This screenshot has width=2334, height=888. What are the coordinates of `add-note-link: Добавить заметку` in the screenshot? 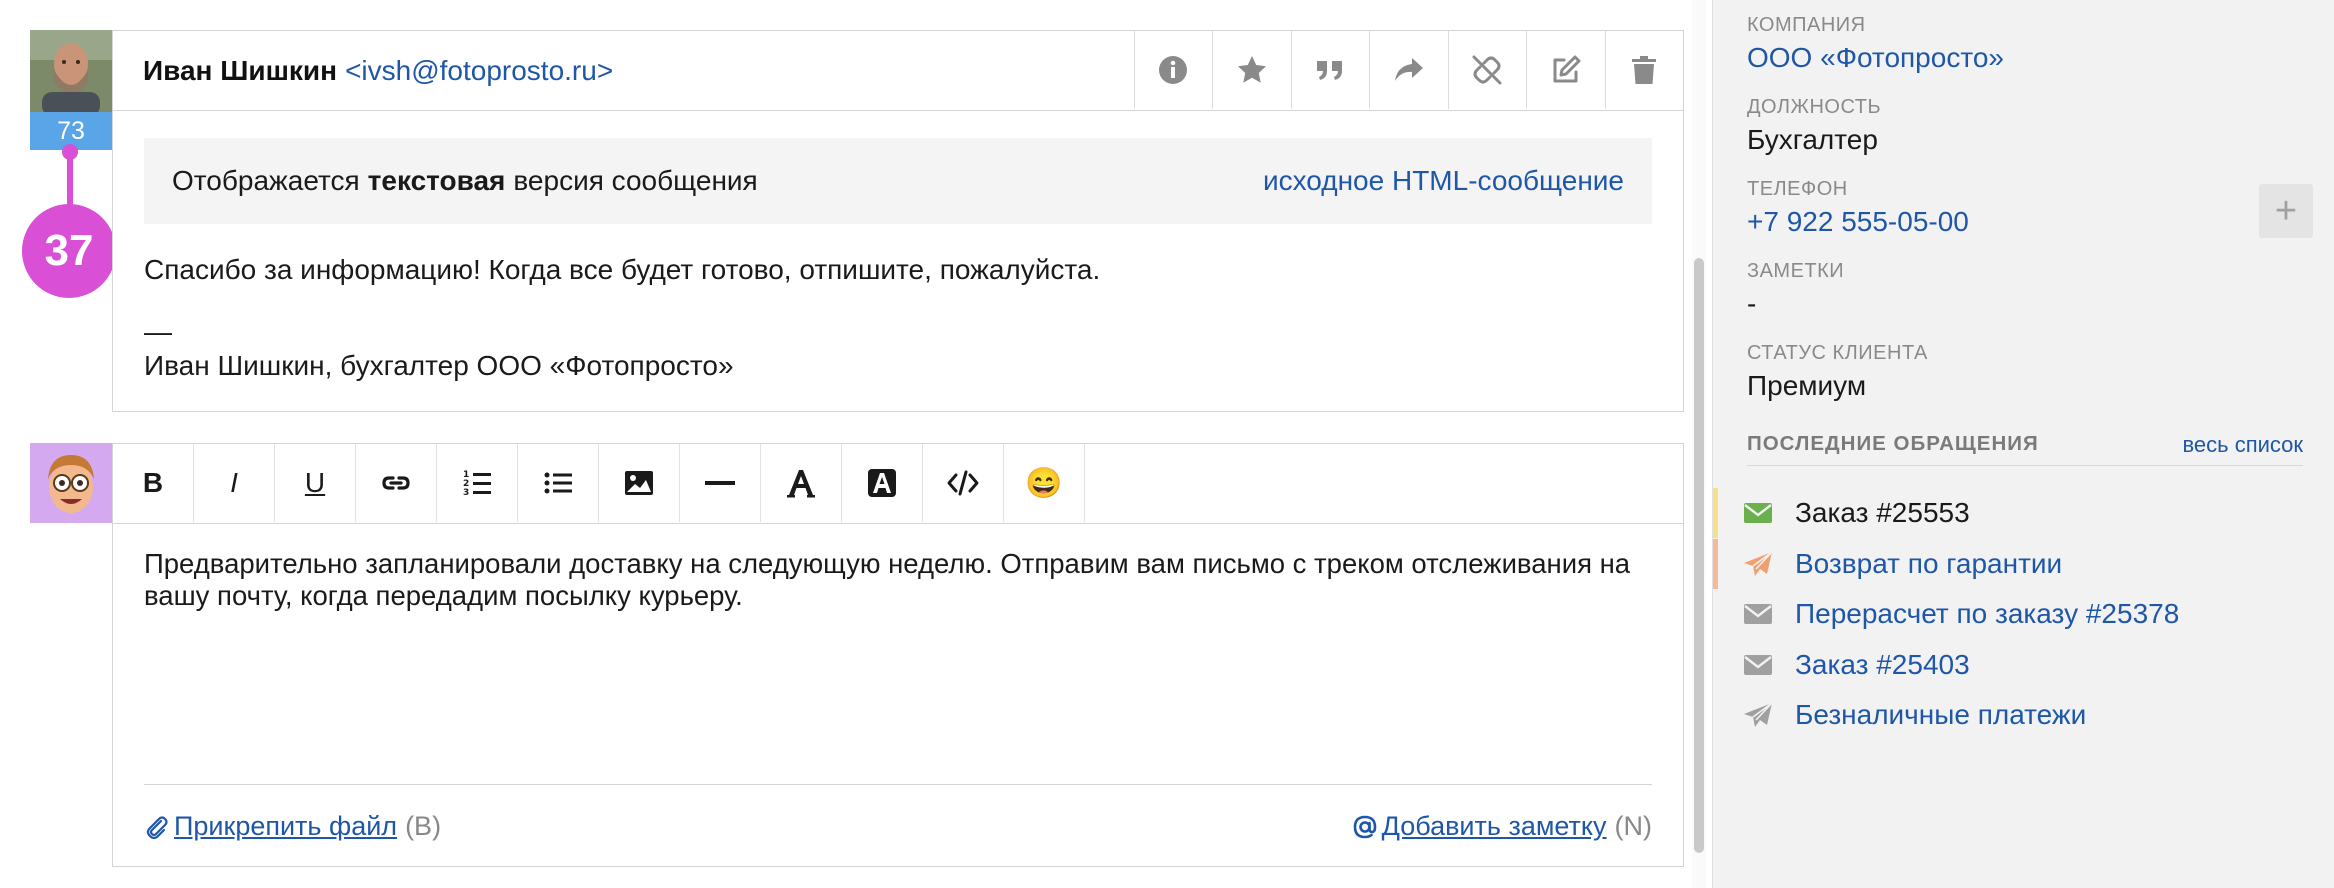 It's located at (1494, 826).